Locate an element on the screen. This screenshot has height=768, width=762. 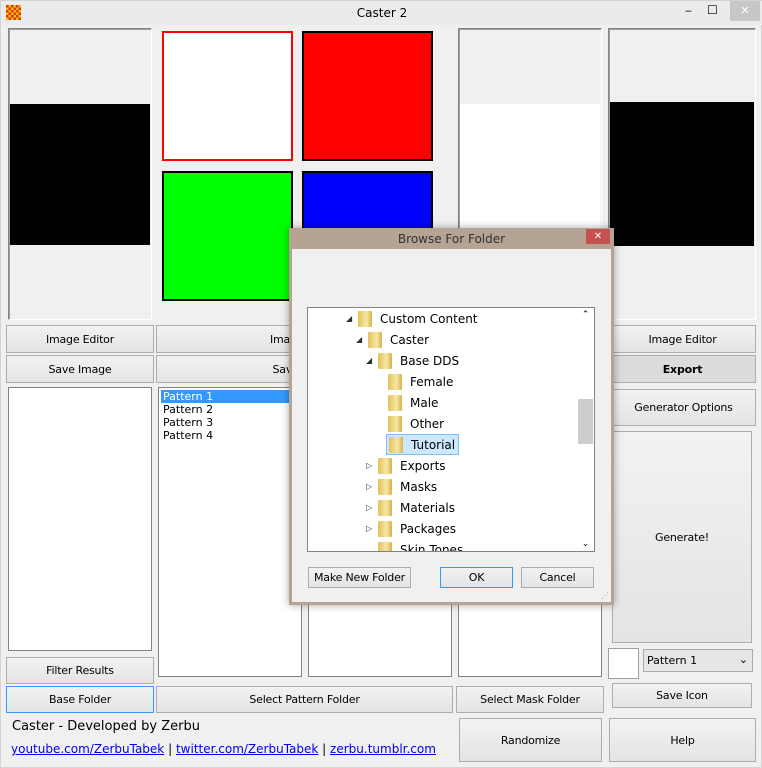
randomize-button: Randomize is located at coordinates (530, 740).